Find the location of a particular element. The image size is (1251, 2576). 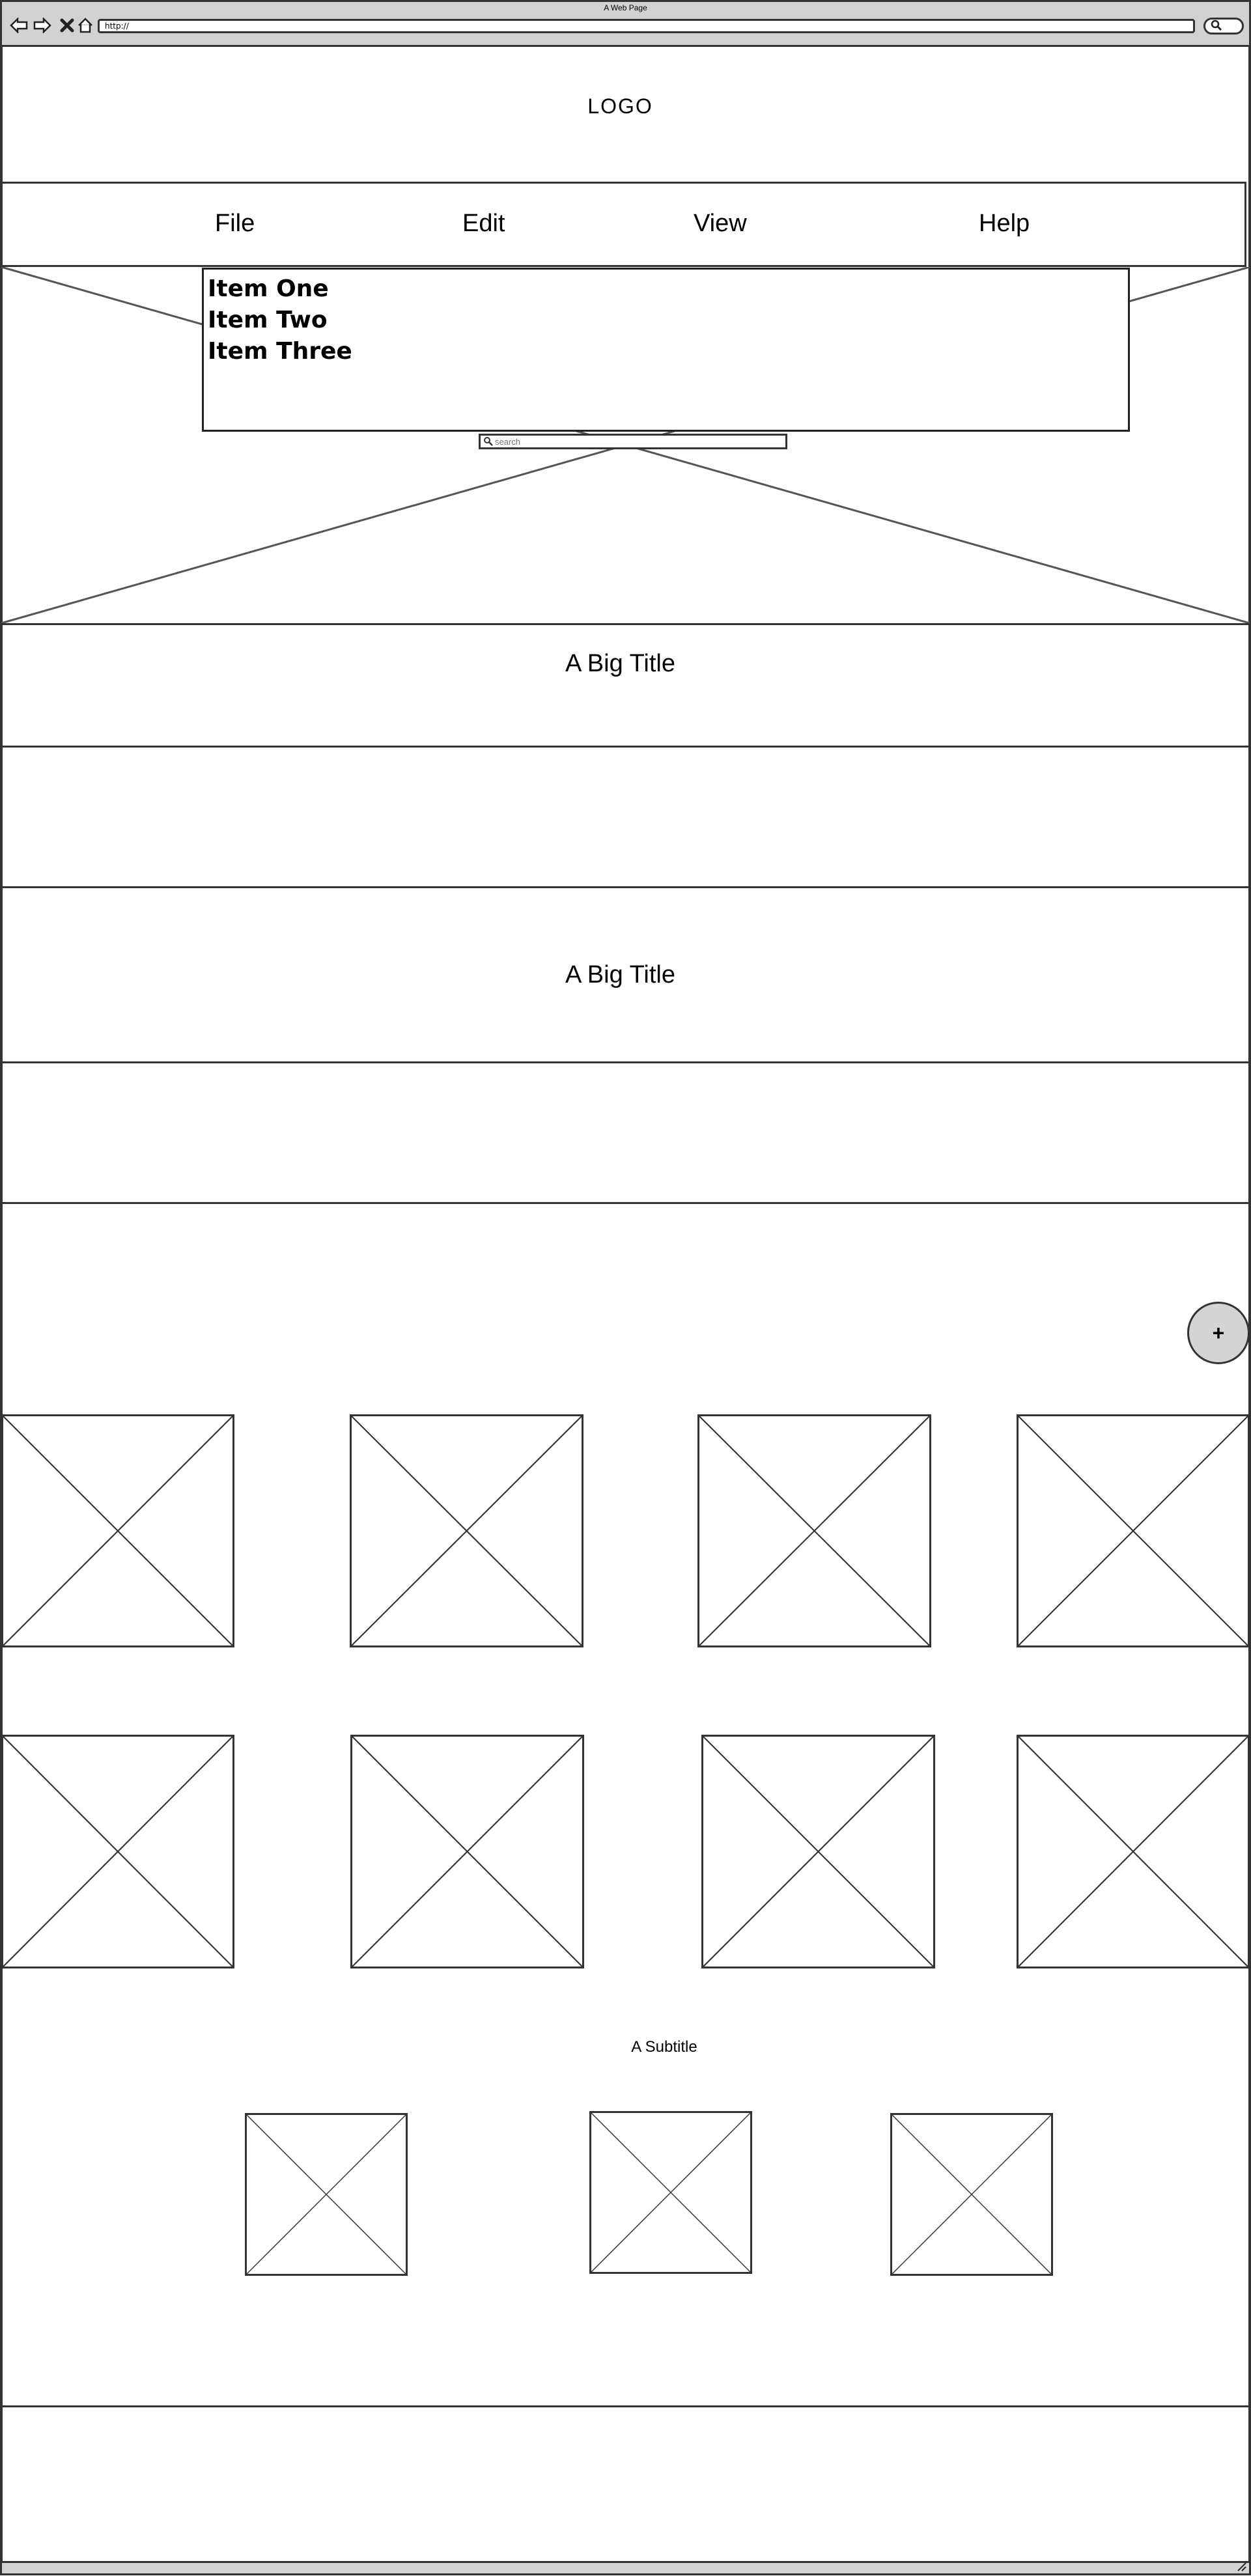

resize-grip-icon is located at coordinates (1241, 2569).